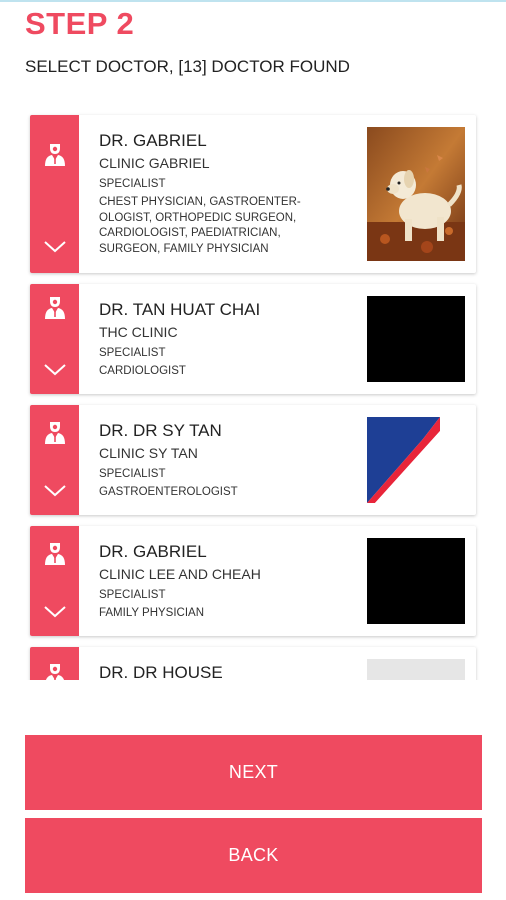  I want to click on clinic-name: CLINIC LEE AND CHEAH, so click(180, 574).